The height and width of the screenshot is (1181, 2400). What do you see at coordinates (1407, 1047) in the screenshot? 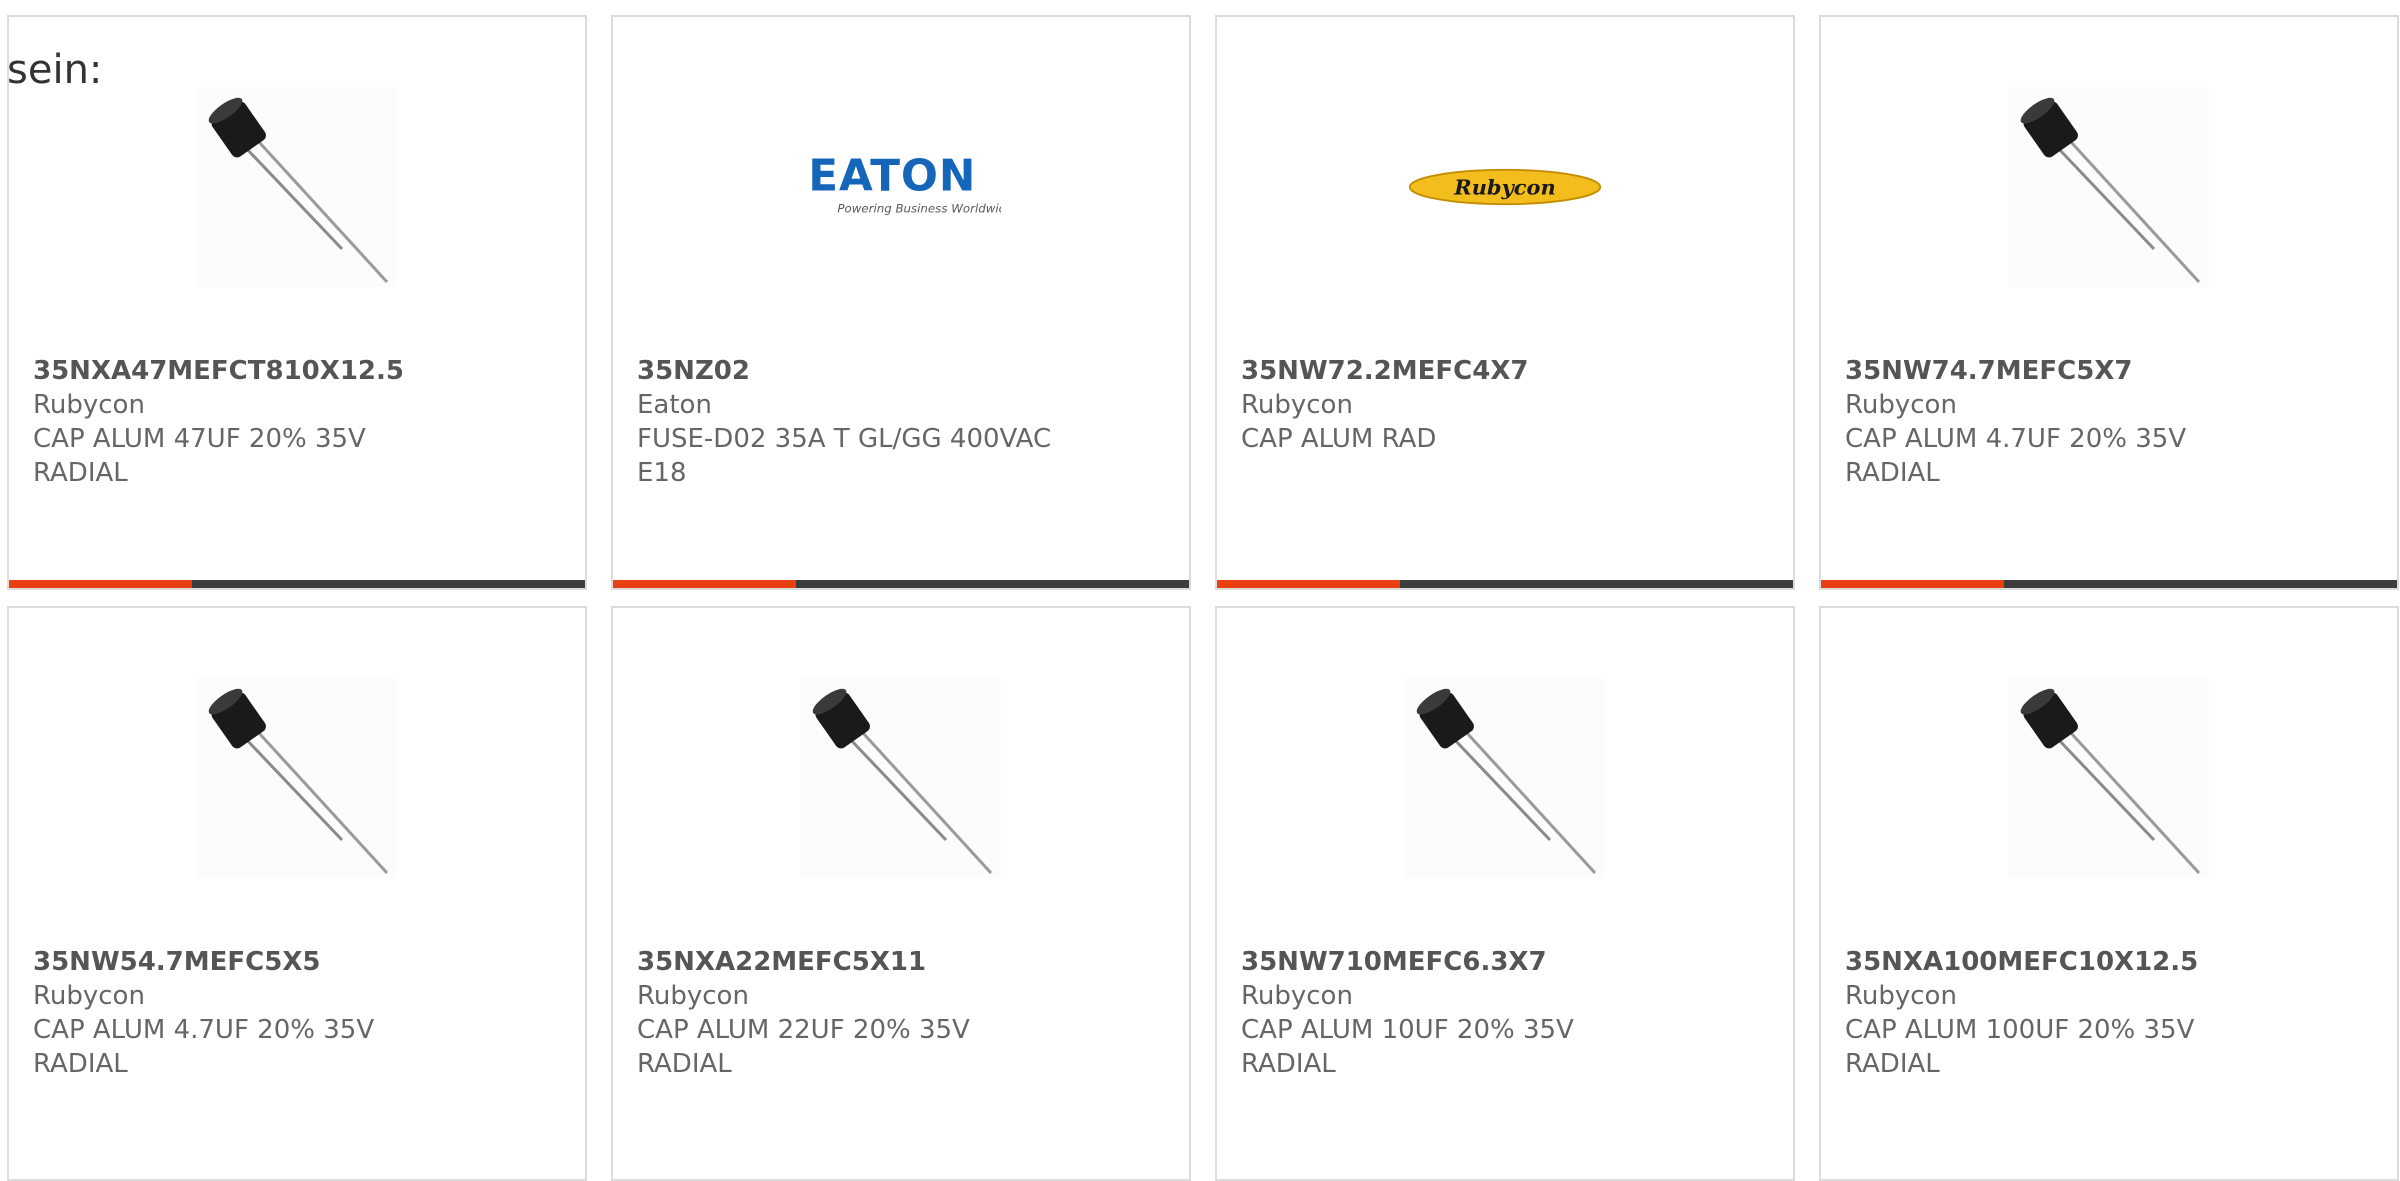
I see `description: CAP ALUM 10UF 20% 35V RADIAL` at bounding box center [1407, 1047].